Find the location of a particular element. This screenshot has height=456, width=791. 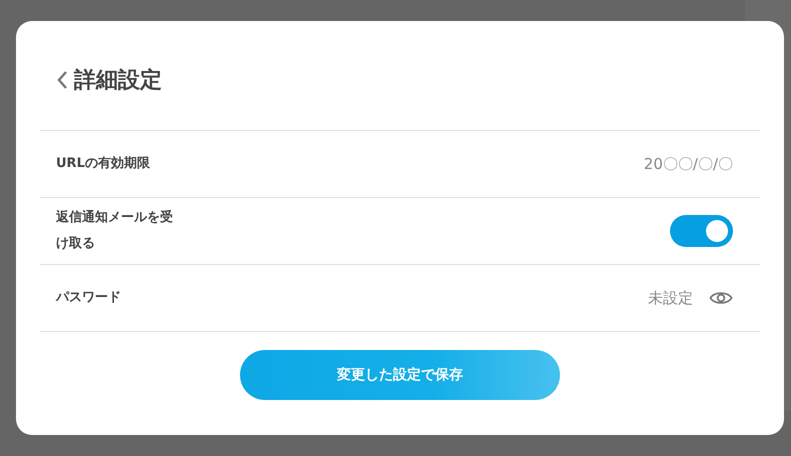

save-button: 変更した設定で保存 is located at coordinates (400, 375).